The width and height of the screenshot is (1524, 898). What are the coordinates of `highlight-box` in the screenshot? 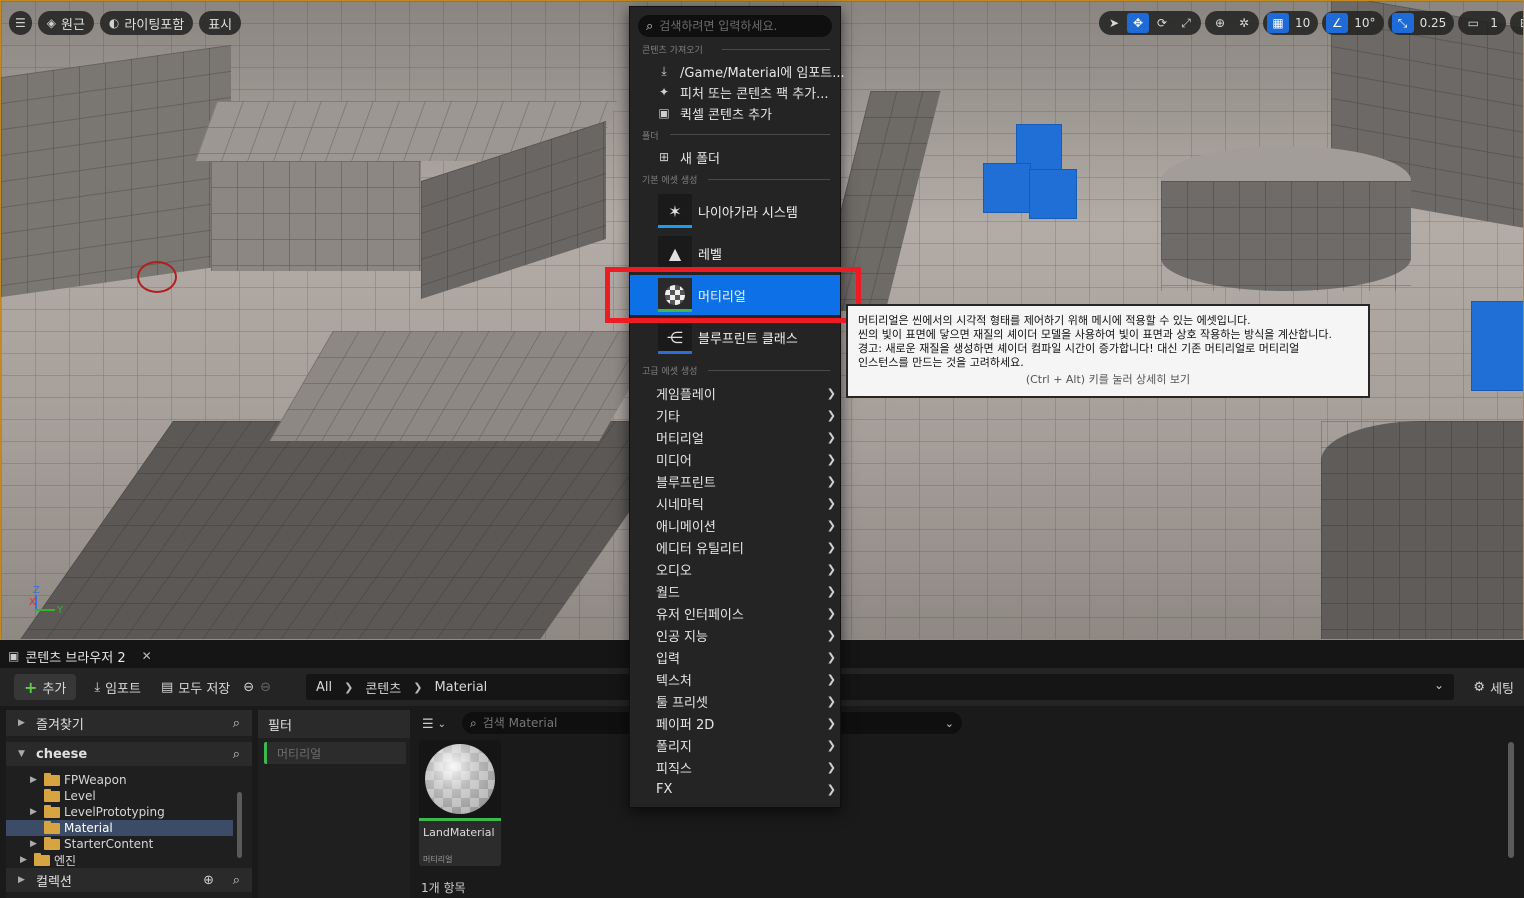 It's located at (733, 295).